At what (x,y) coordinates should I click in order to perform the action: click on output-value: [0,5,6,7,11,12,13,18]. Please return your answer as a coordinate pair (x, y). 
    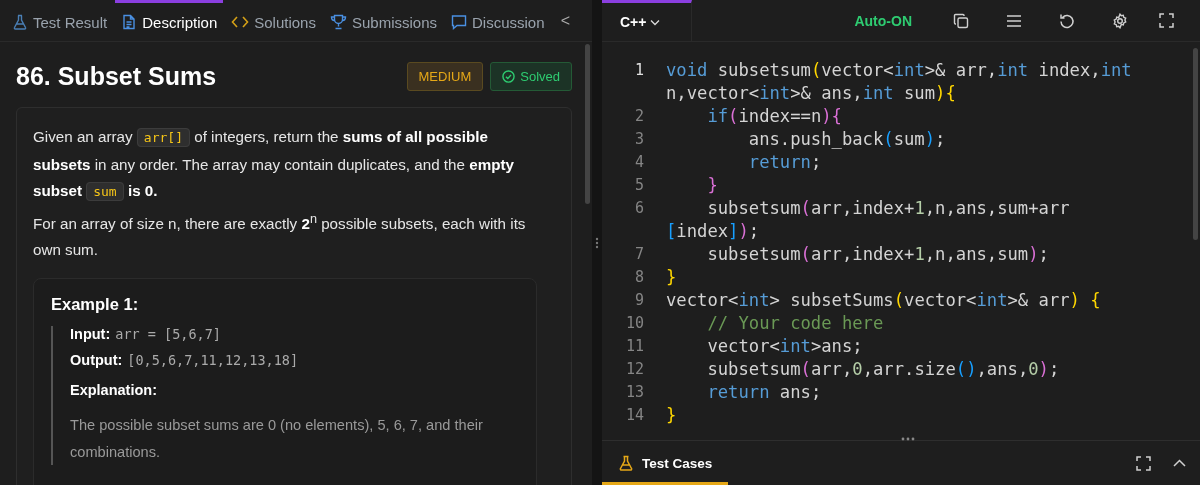
    Looking at the image, I should click on (213, 360).